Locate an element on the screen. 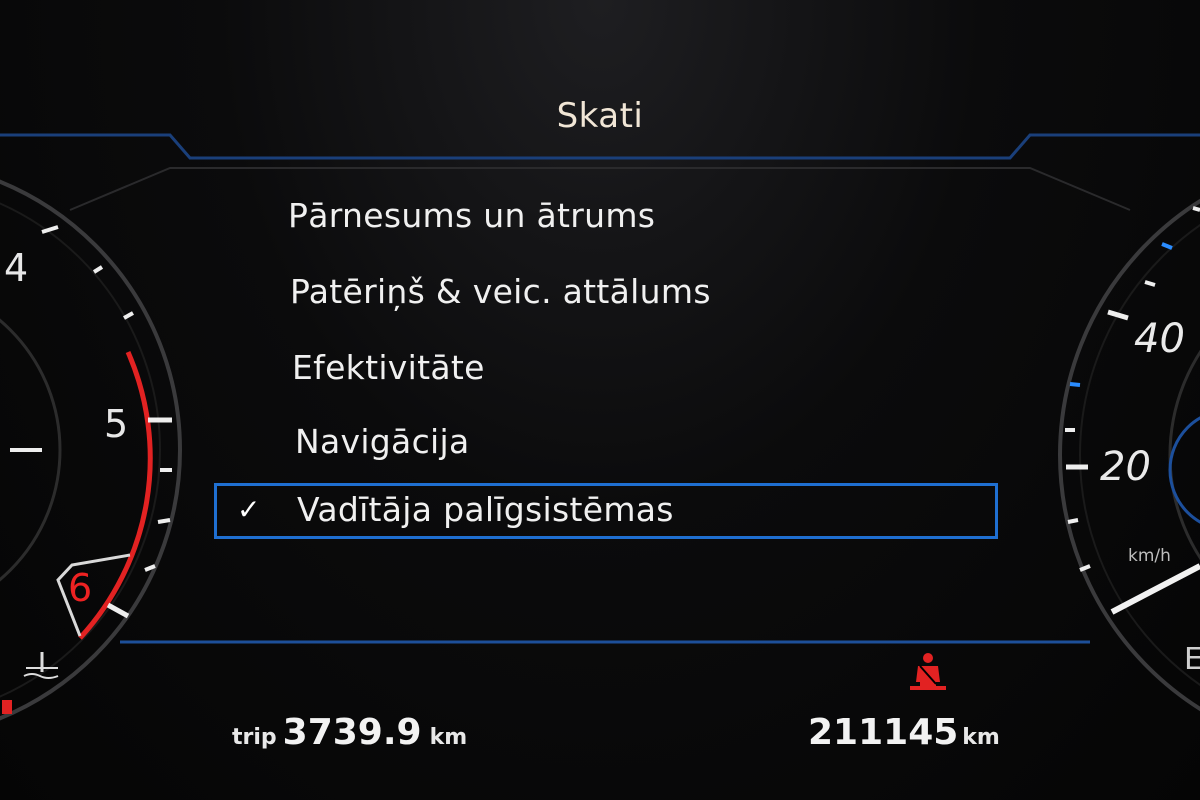  menu-item-gear-and-speed: Pārnesums un ātrums is located at coordinates (471, 215).